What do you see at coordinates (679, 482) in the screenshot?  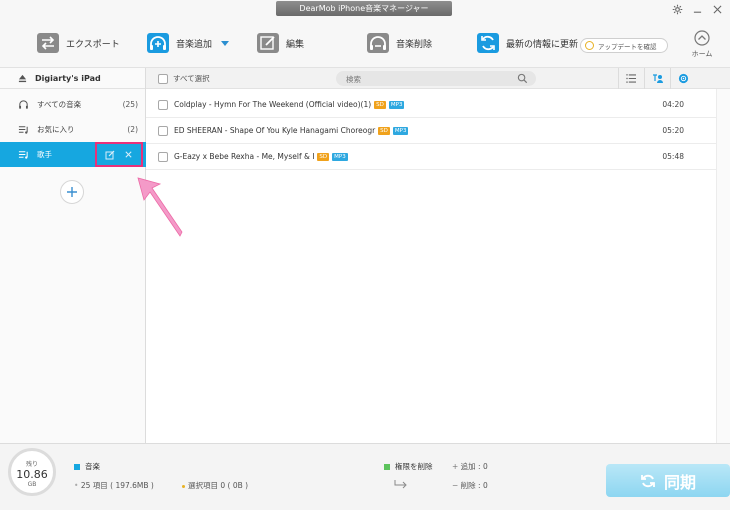 I see `sync-label: 同期` at bounding box center [679, 482].